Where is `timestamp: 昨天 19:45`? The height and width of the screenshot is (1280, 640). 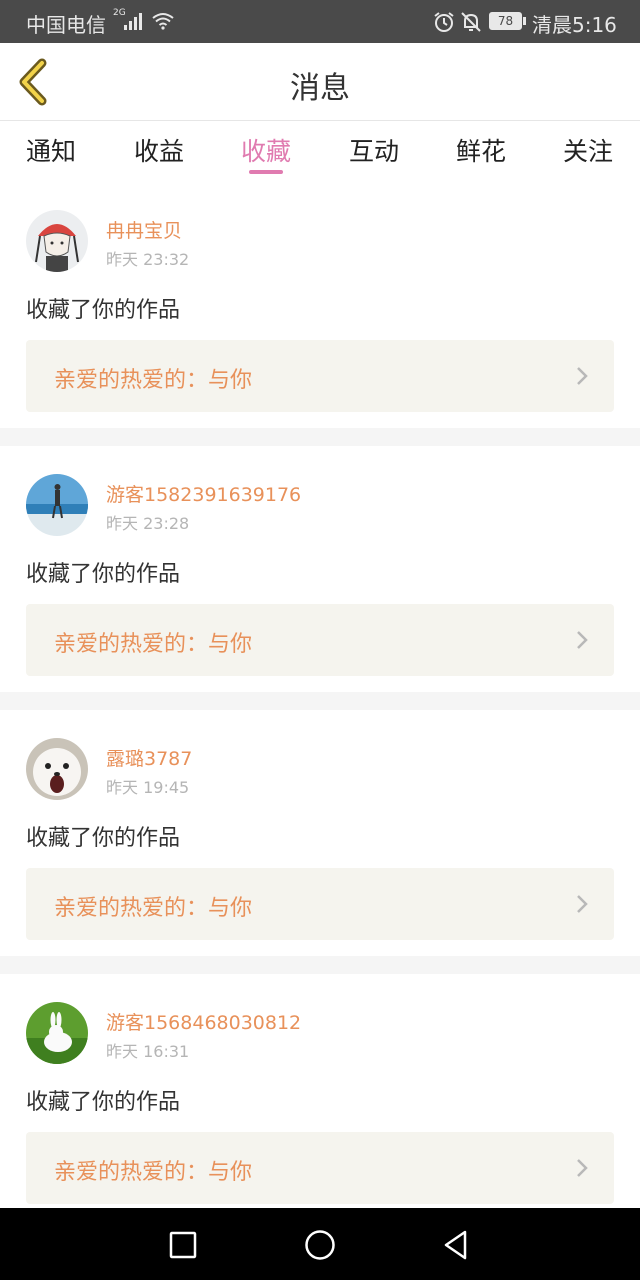 timestamp: 昨天 19:45 is located at coordinates (148, 787).